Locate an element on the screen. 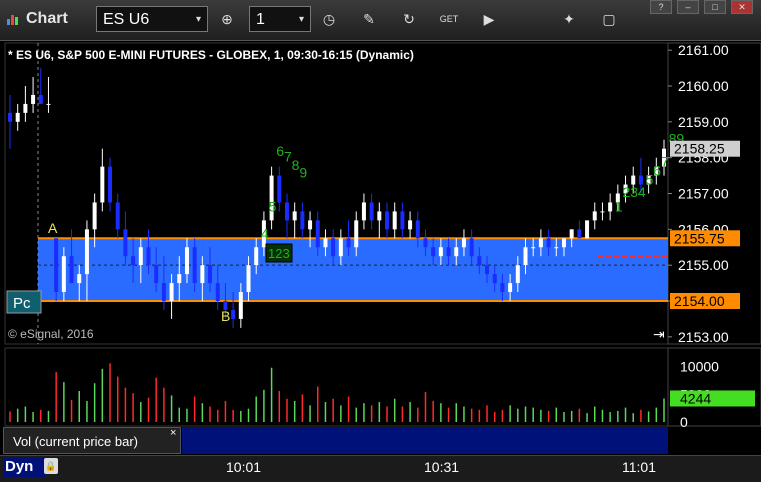 The height and width of the screenshot is (482, 761). count-label: 9 is located at coordinates (303, 172).